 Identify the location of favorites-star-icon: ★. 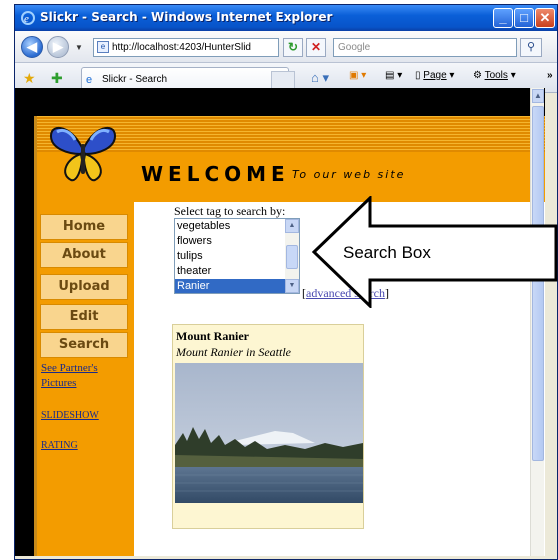
(29, 78).